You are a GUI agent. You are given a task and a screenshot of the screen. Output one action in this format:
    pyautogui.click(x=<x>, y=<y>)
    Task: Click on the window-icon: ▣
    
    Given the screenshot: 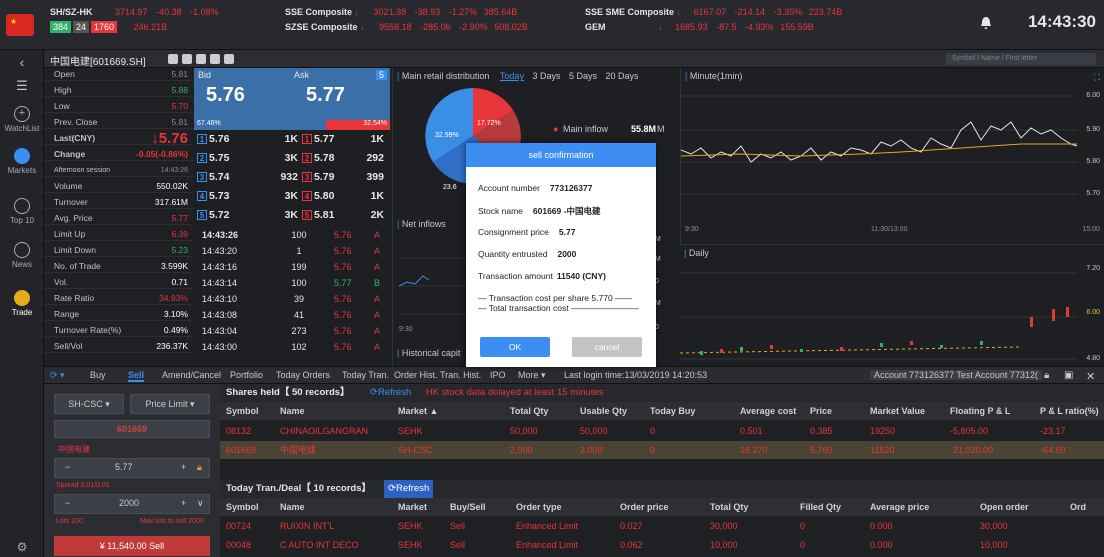 What is the action you would take?
    pyautogui.click(x=1068, y=375)
    